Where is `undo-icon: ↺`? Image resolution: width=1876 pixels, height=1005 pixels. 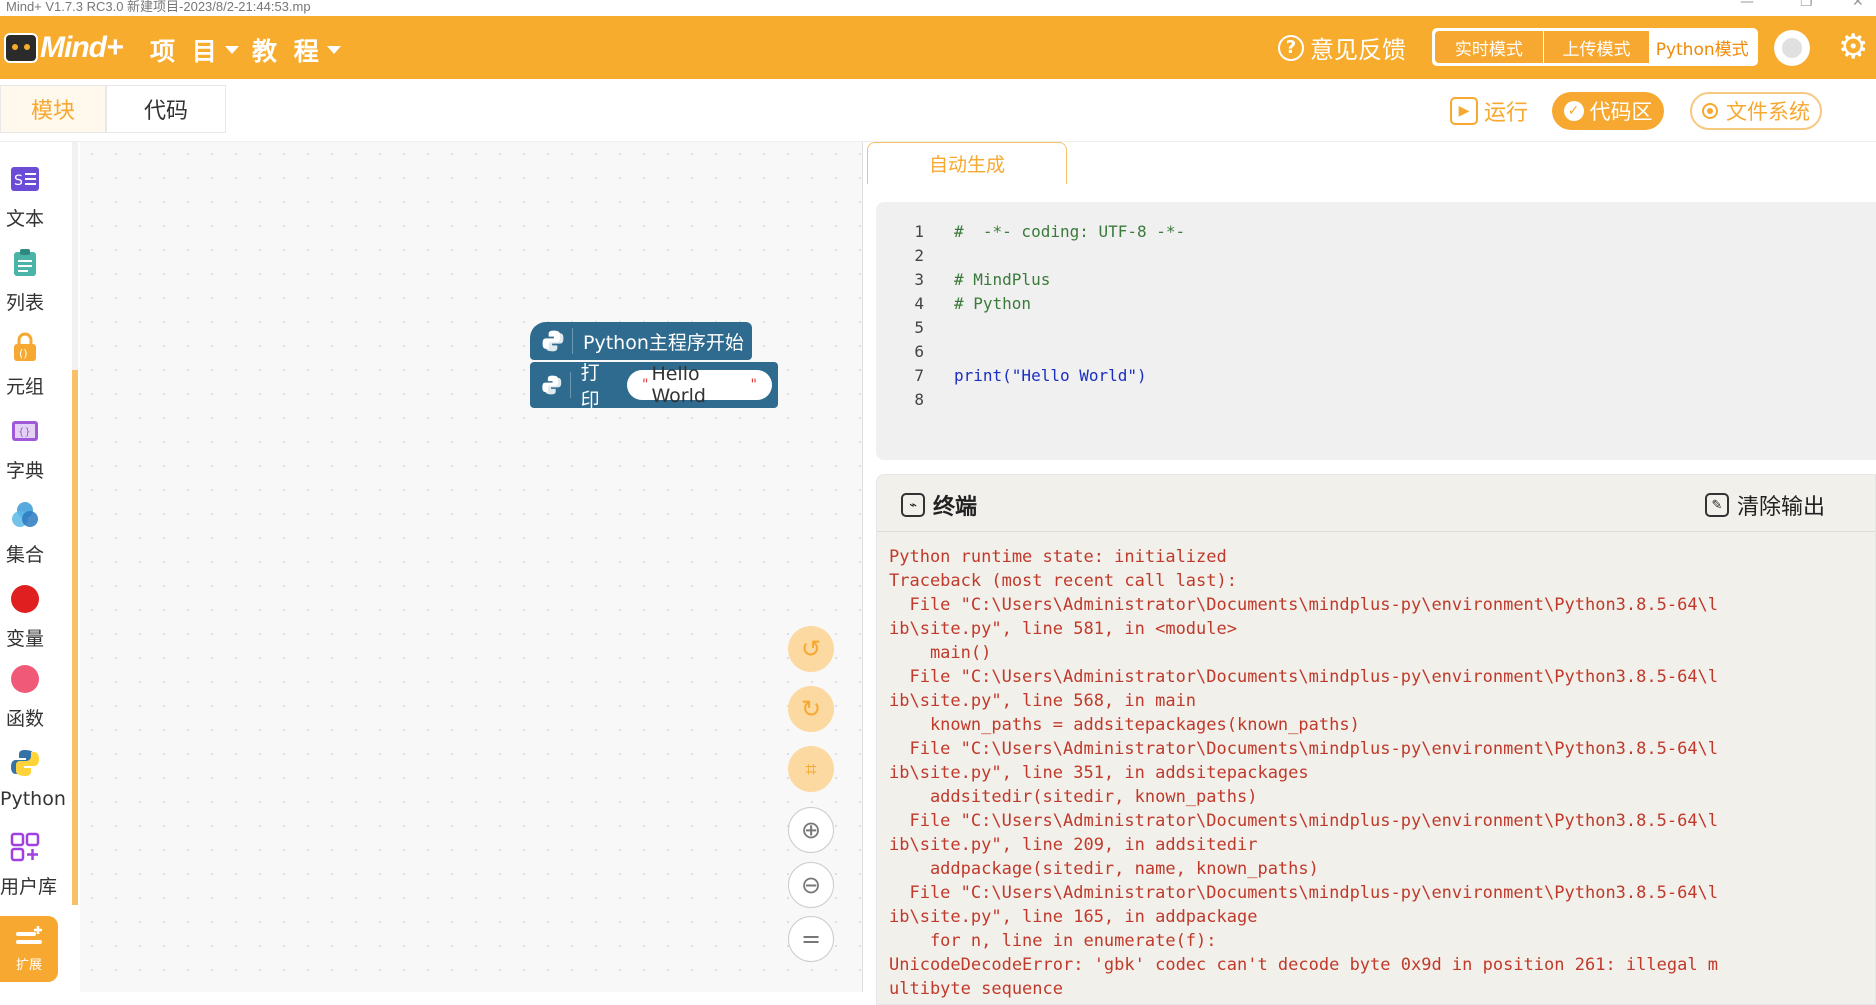 undo-icon: ↺ is located at coordinates (811, 649).